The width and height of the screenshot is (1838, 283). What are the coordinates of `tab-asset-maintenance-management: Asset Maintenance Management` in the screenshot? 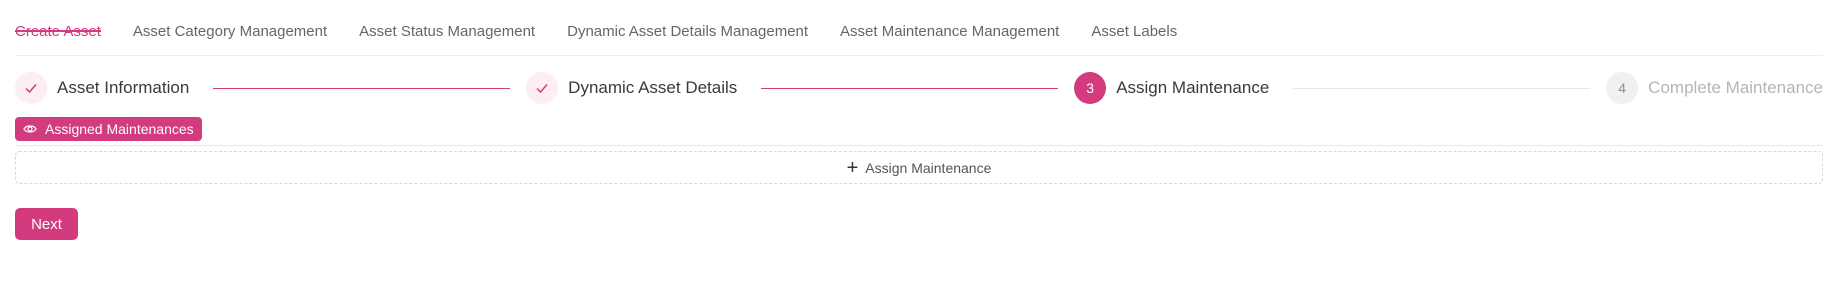 It's located at (949, 20).